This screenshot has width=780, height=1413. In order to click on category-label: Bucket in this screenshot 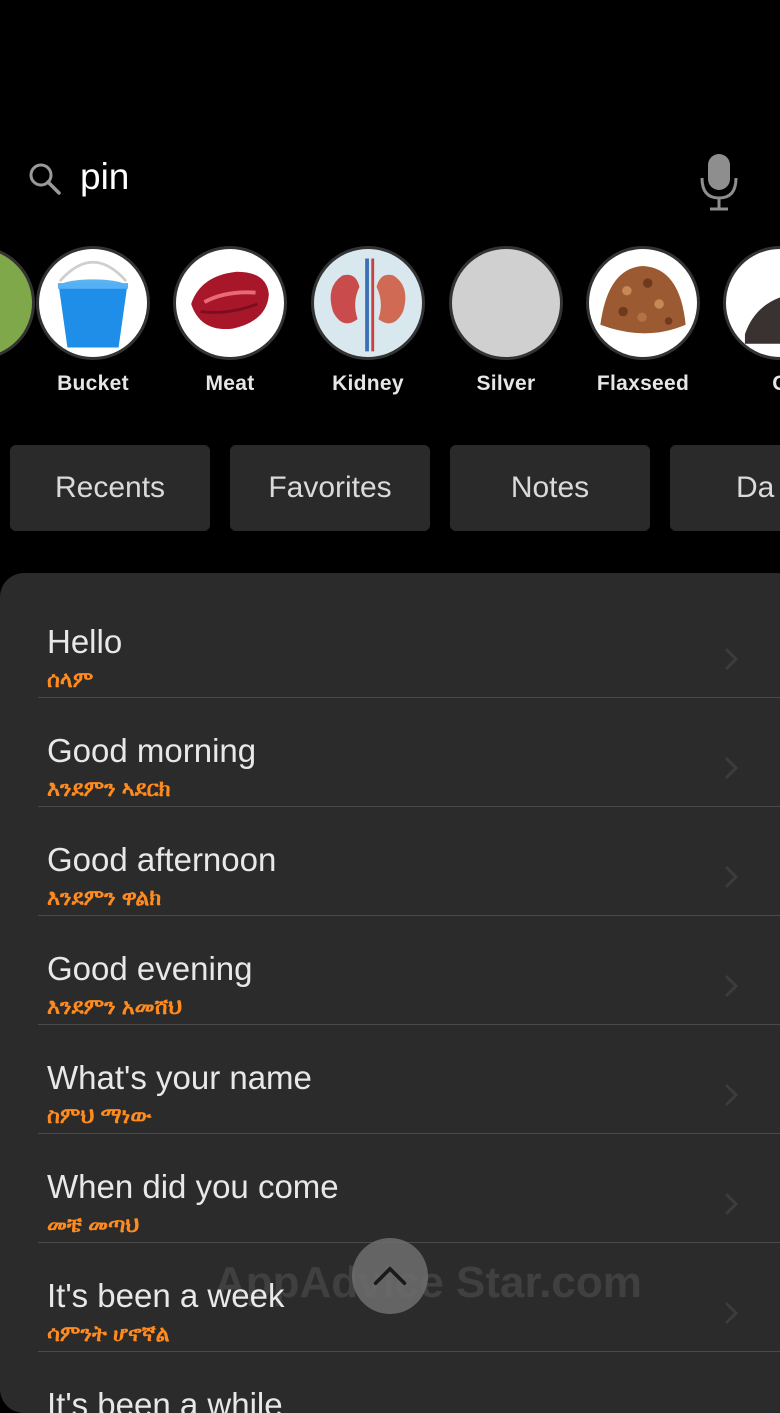, I will do `click(93, 383)`.